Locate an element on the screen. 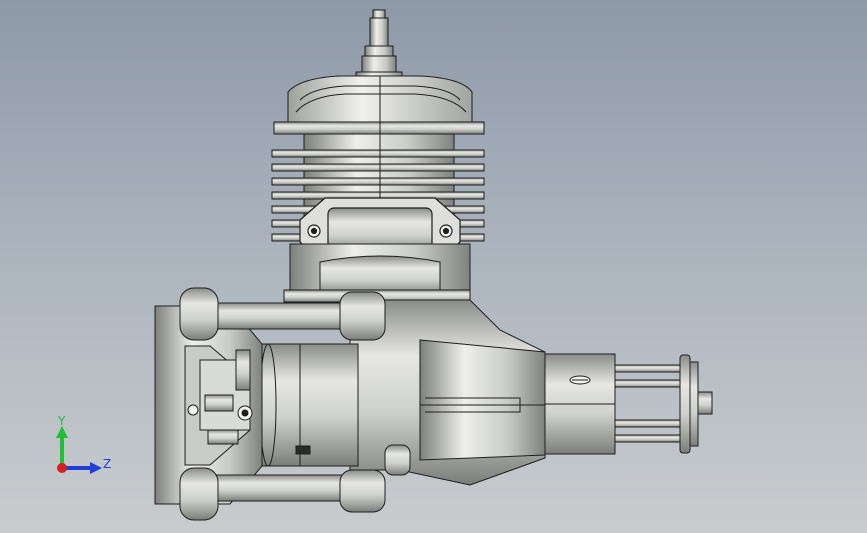  z-axis-label: Z is located at coordinates (107, 464).